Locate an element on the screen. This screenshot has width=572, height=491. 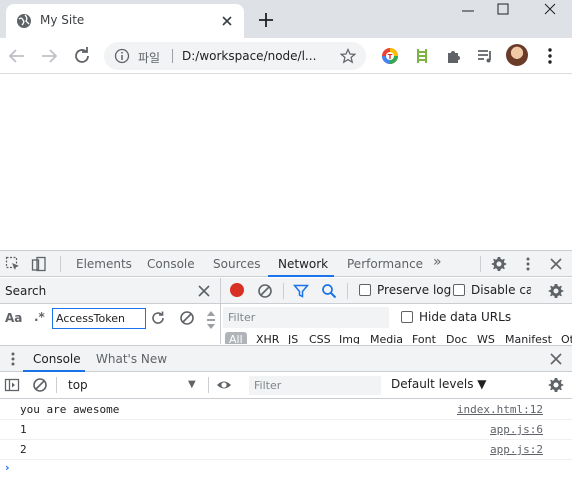
search-input is located at coordinates (99, 318).